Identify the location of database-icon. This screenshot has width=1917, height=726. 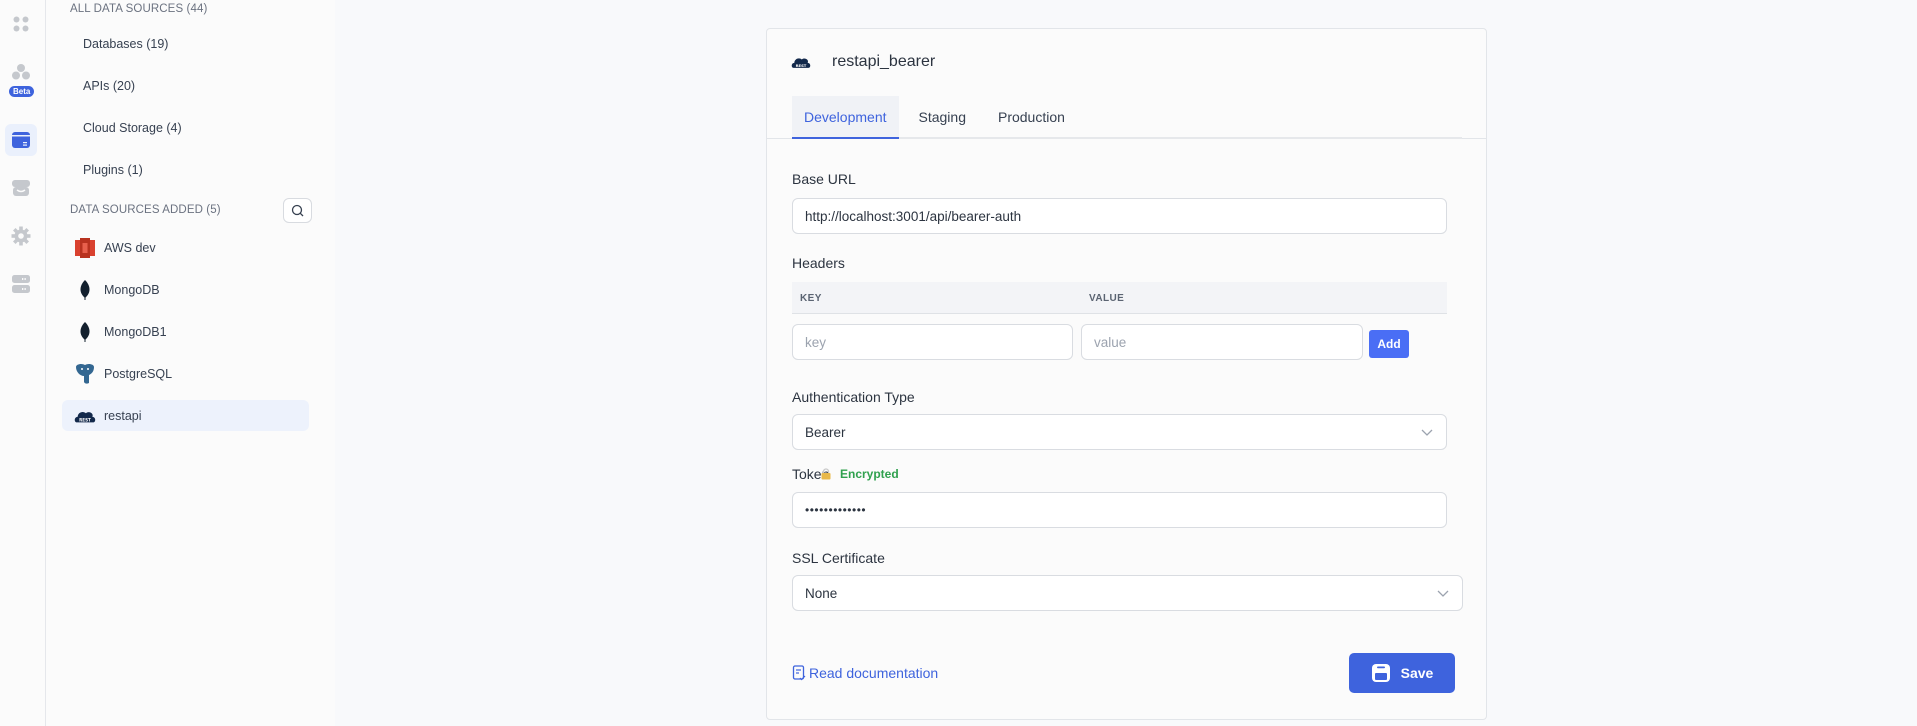
(21, 140).